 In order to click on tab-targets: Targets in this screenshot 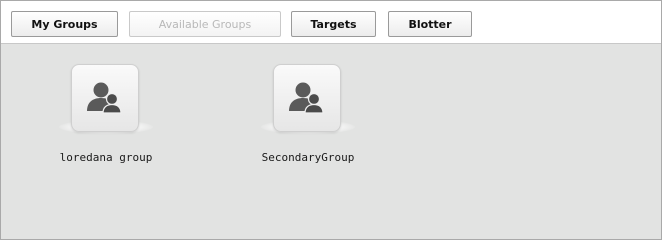, I will do `click(333, 24)`.